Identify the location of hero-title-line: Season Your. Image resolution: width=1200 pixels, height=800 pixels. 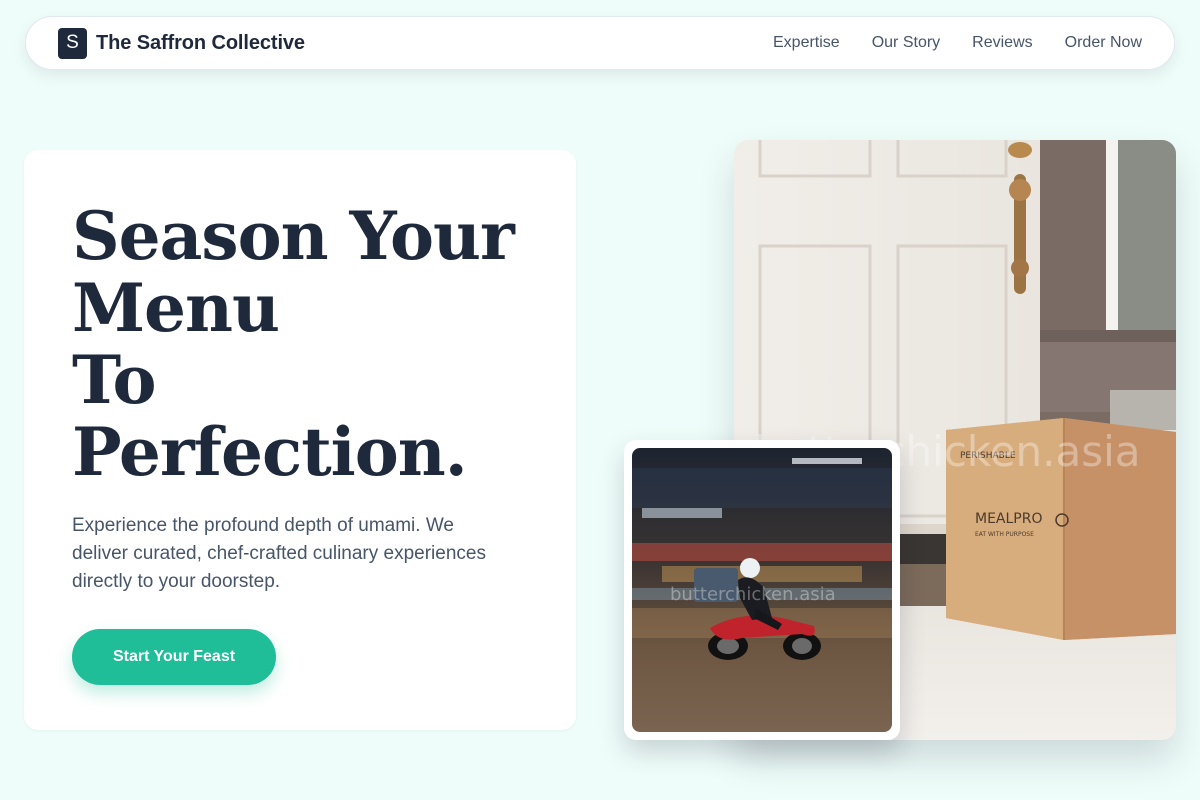
(293, 236).